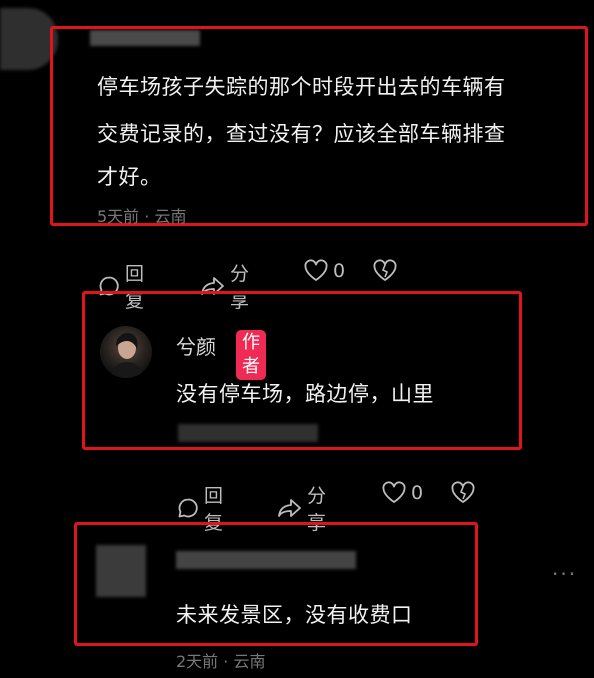 The height and width of the screenshot is (678, 594). I want to click on comment-icon, so click(188, 508).